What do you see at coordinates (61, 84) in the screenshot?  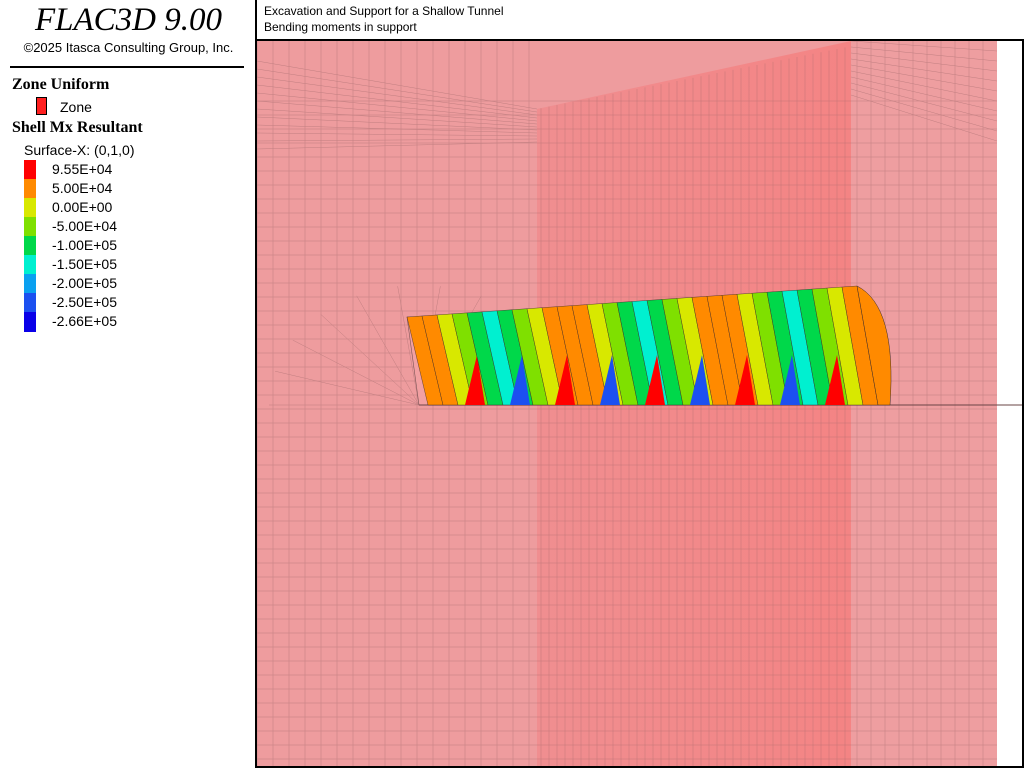 I see `zone-section-title: Zone Uniform` at bounding box center [61, 84].